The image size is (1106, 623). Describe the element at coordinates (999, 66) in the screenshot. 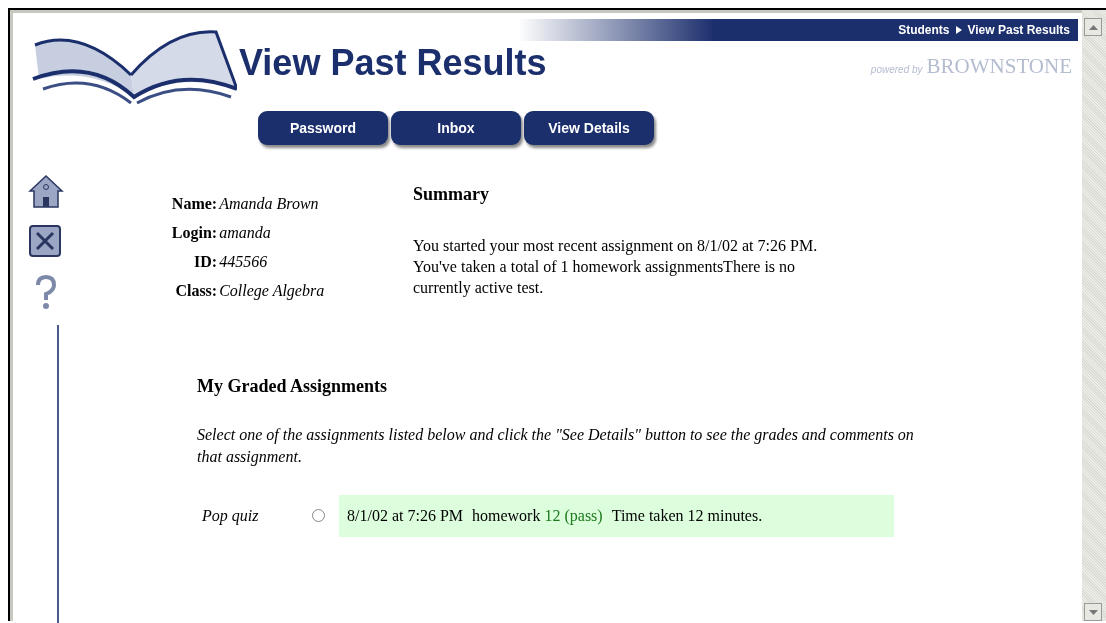

I see `brand-logo-text: BROWNSTONE` at that location.